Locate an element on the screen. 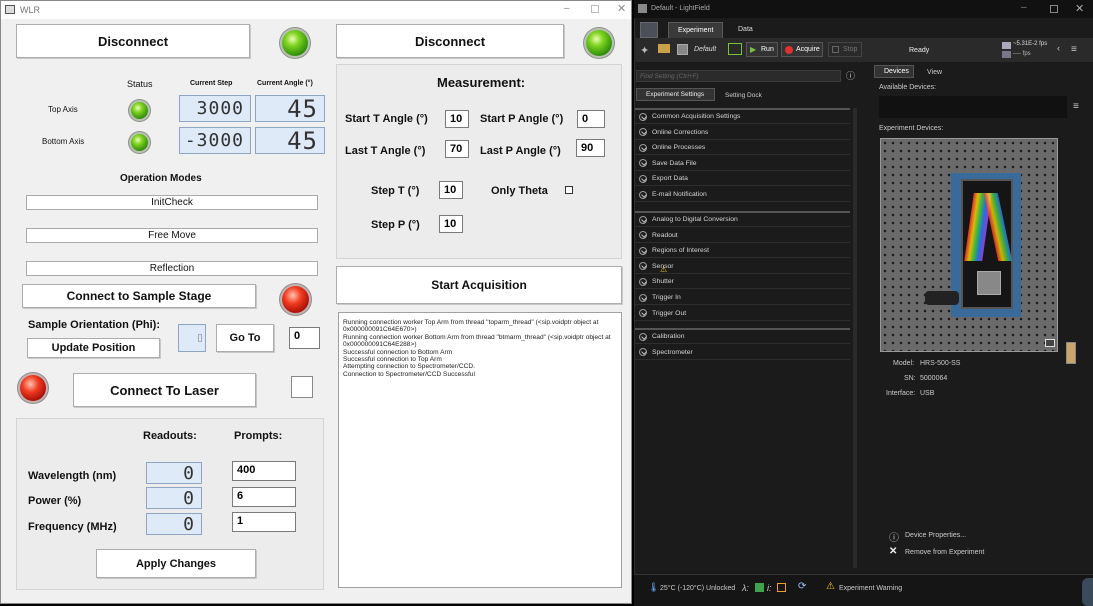 The image size is (1093, 606). remove-from-experiment-link: Remove from Experiment is located at coordinates (944, 552).